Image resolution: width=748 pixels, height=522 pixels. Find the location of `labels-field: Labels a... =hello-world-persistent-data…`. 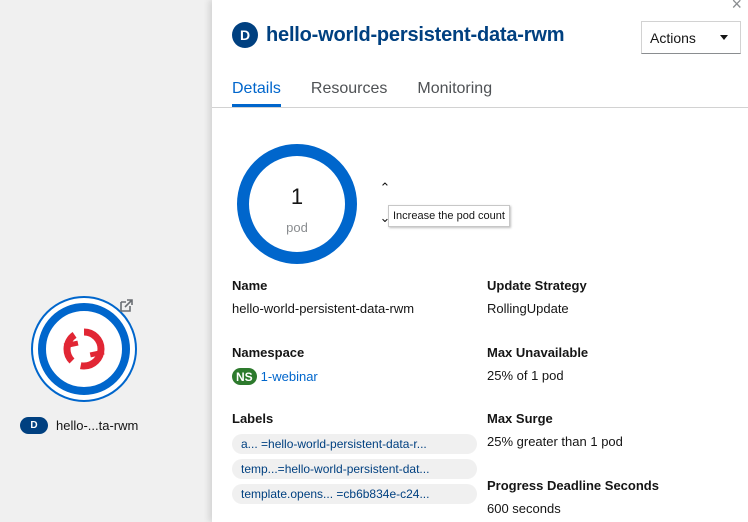

labels-field: Labels a... =hello-world-persistent-data… is located at coordinates (354, 460).